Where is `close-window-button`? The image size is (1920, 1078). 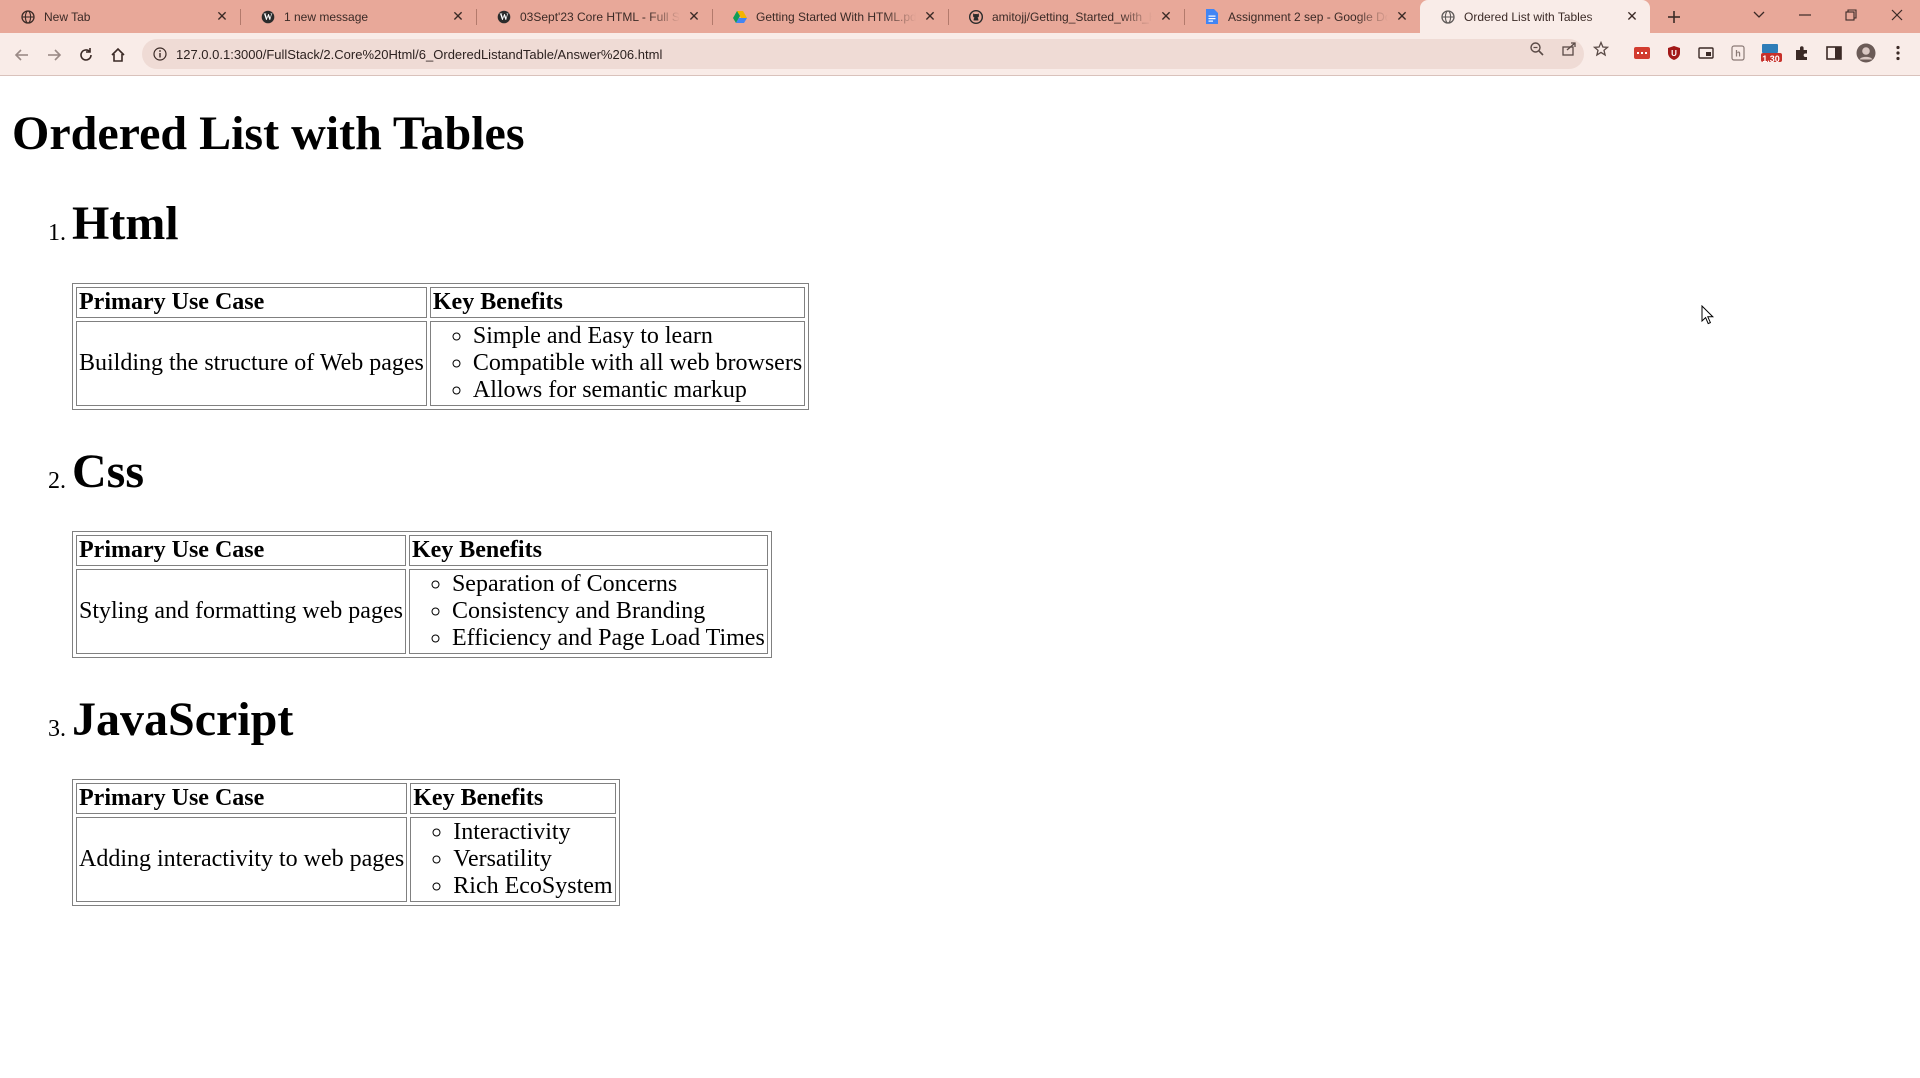
close-window-button is located at coordinates (1897, 15).